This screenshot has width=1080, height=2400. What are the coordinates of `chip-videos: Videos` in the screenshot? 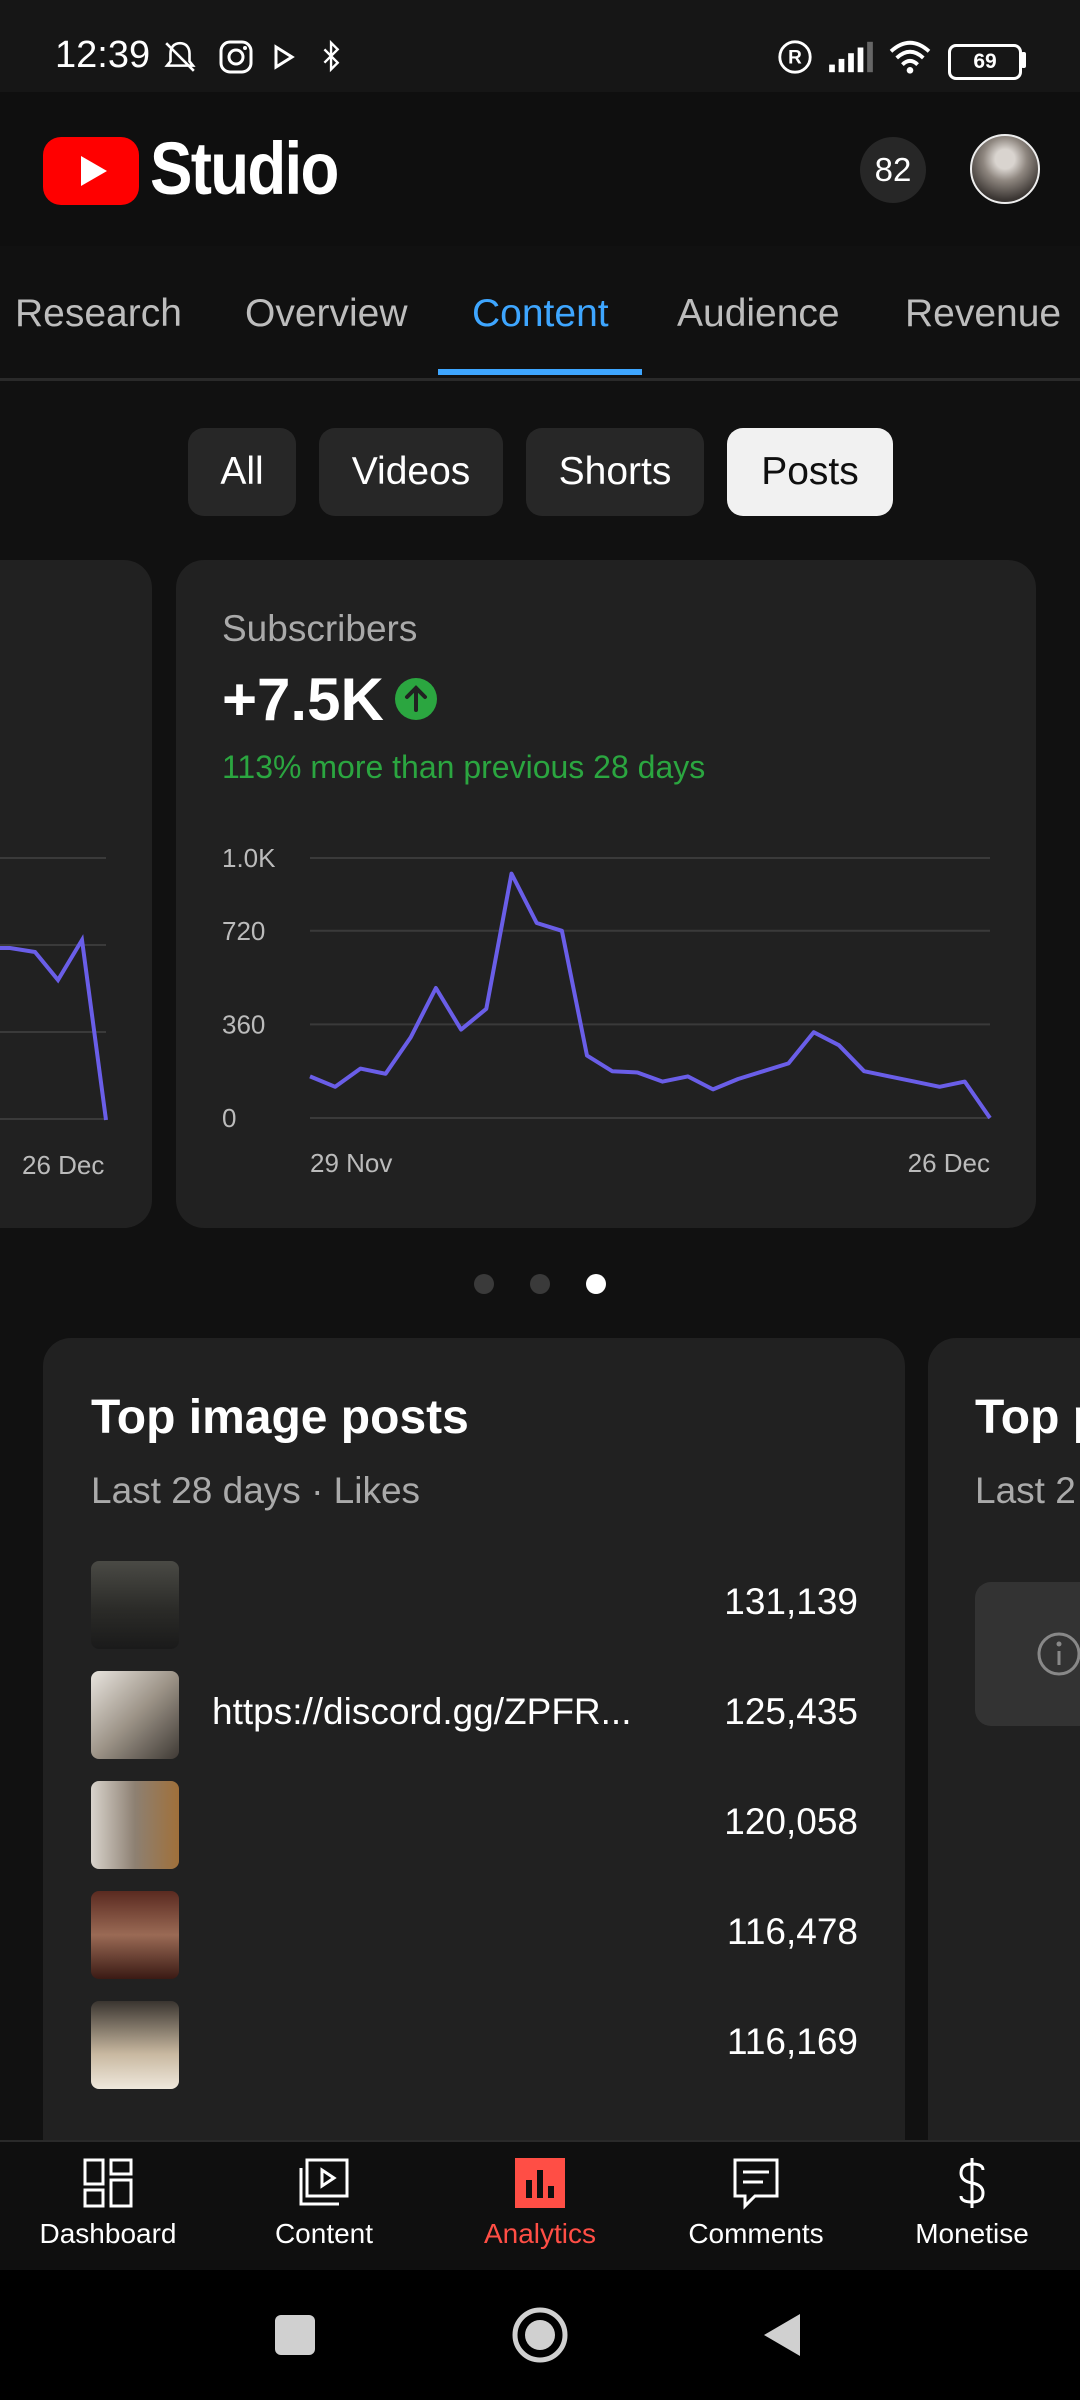 It's located at (411, 472).